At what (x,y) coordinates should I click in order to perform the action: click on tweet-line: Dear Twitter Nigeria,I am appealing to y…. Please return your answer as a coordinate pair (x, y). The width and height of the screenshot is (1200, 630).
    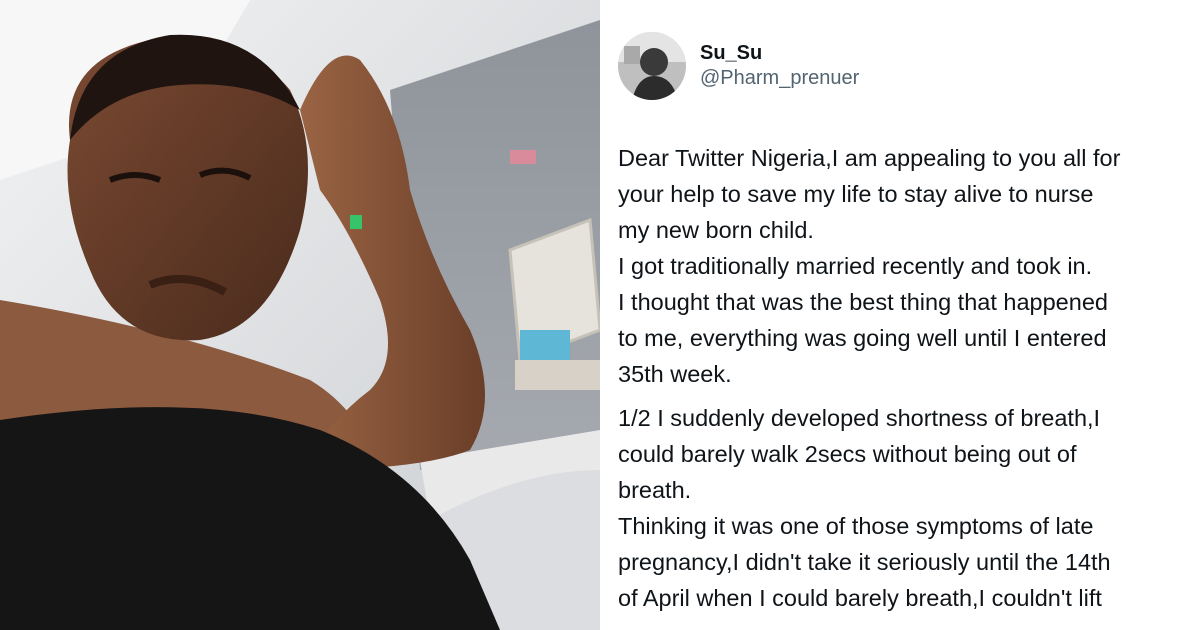
    Looking at the image, I should click on (869, 158).